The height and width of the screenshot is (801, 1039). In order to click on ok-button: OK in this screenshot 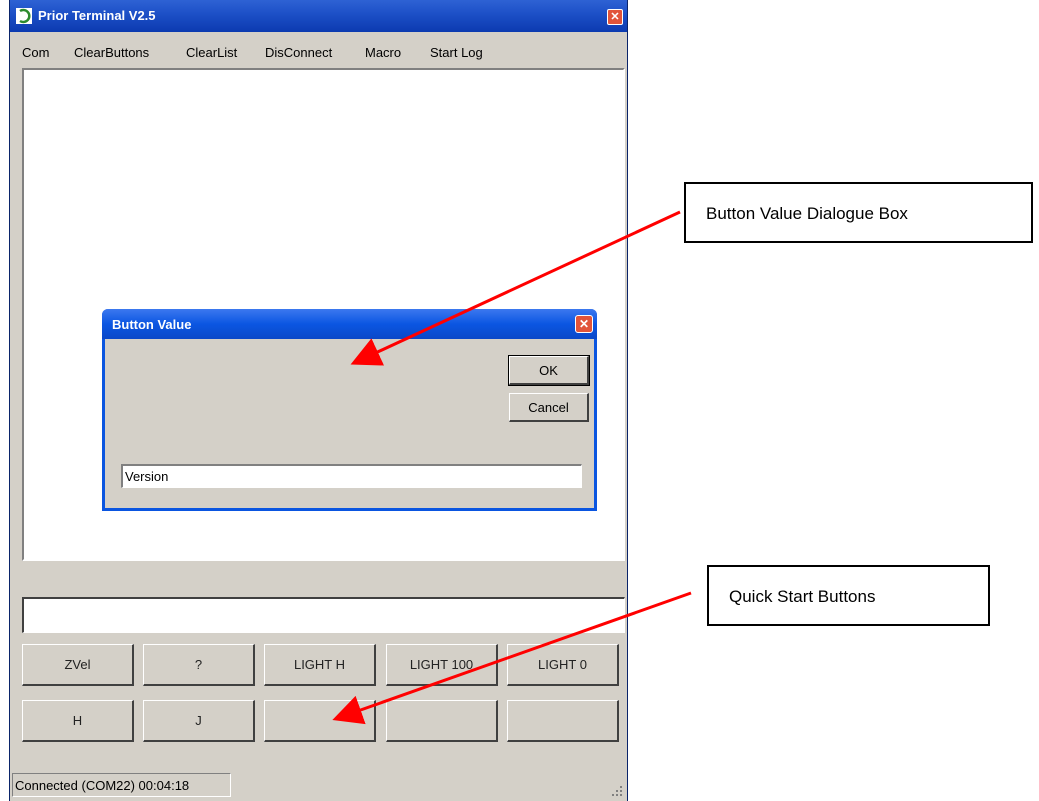, I will do `click(549, 370)`.